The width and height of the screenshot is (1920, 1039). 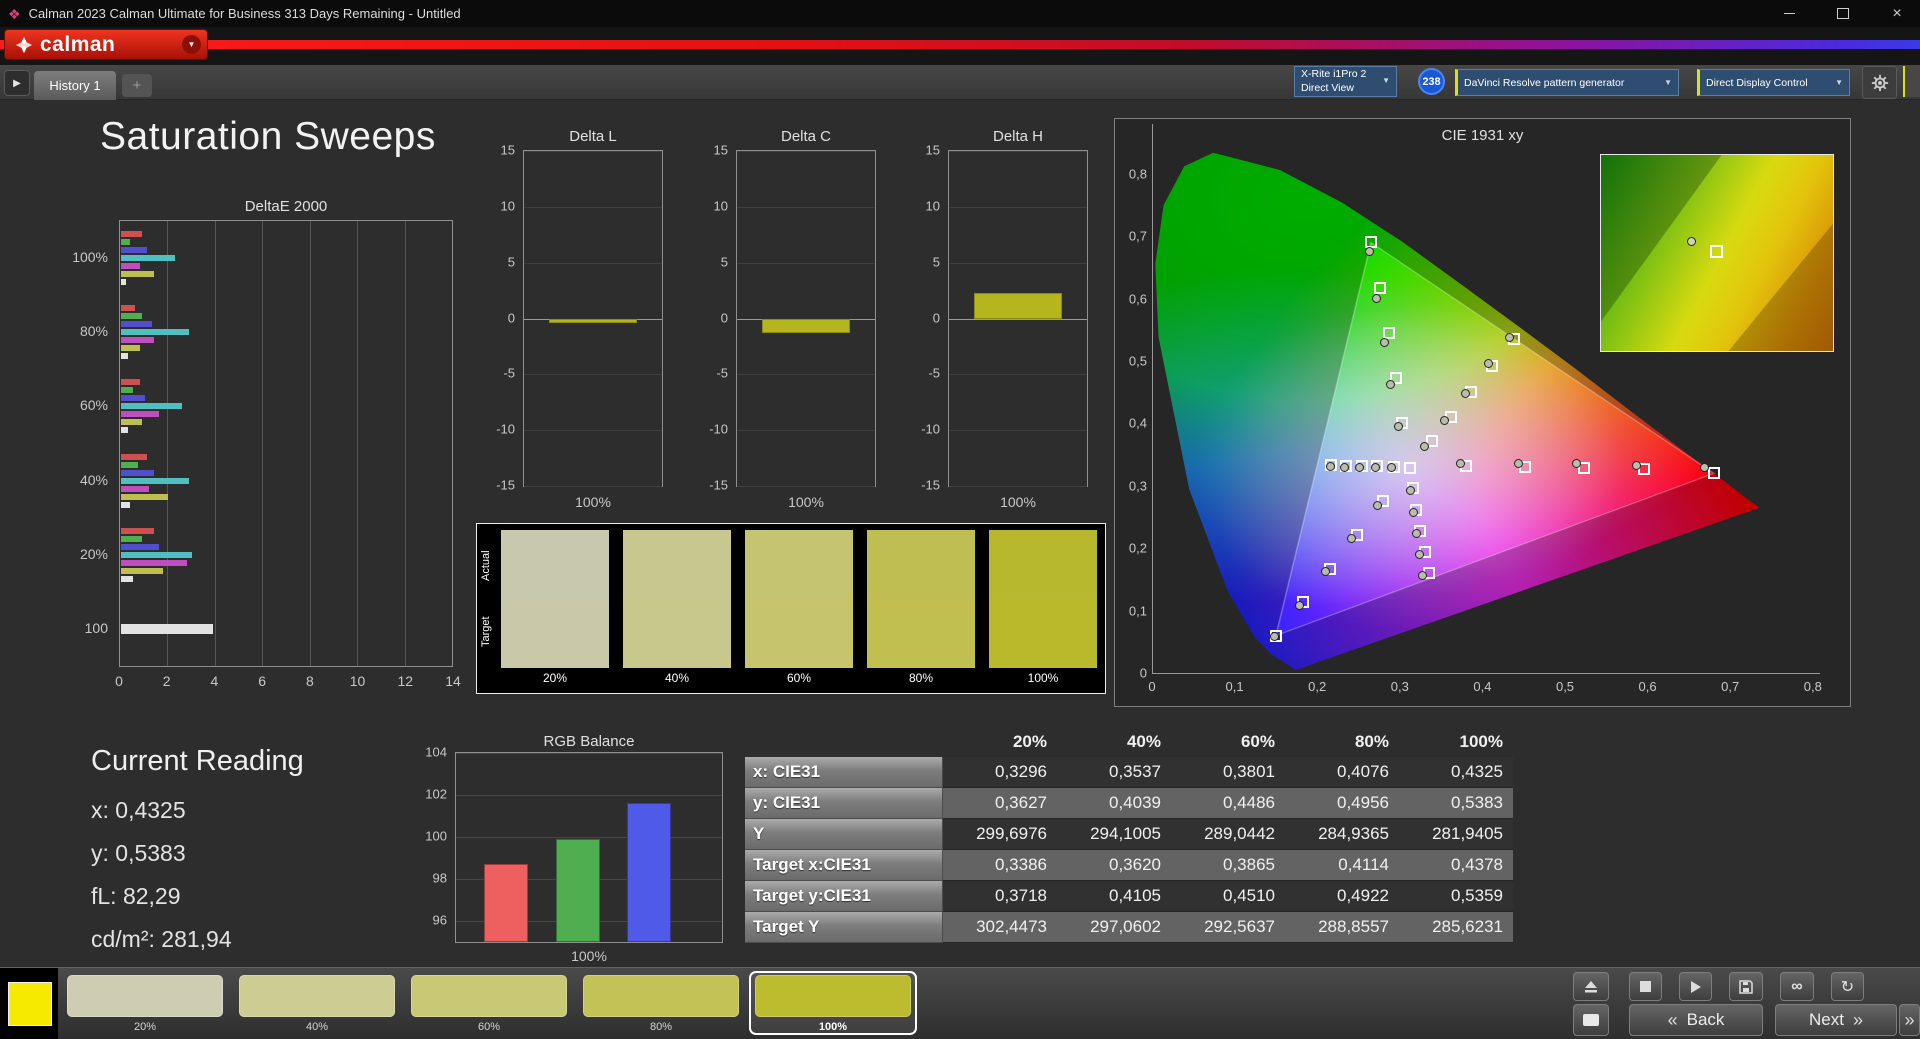 What do you see at coordinates (161, 939) in the screenshot?
I see `reading-cdm2: cd/m²: 281,94` at bounding box center [161, 939].